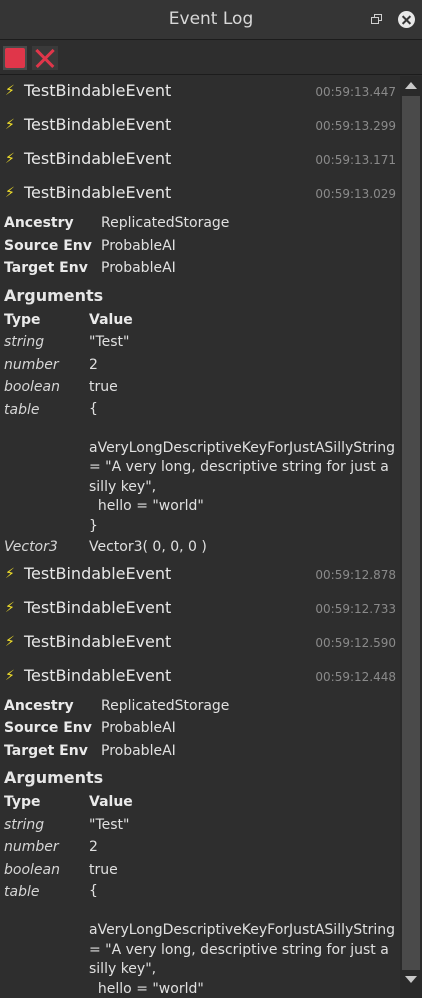 The image size is (422, 998). Describe the element at coordinates (355, 574) in the screenshot. I see `event-timestamp: 00:59:12.878` at that location.